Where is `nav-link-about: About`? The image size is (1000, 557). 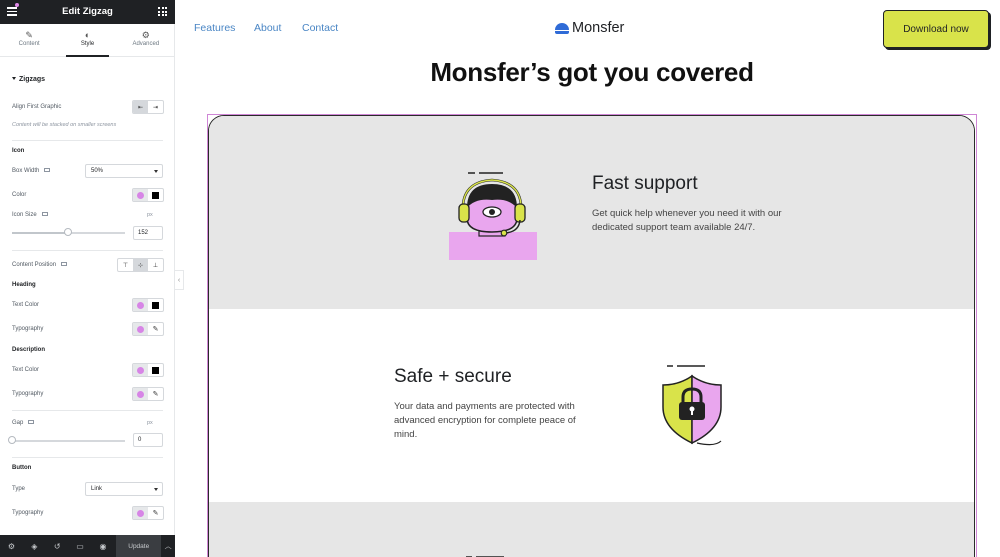
nav-link-about: About is located at coordinates (267, 28).